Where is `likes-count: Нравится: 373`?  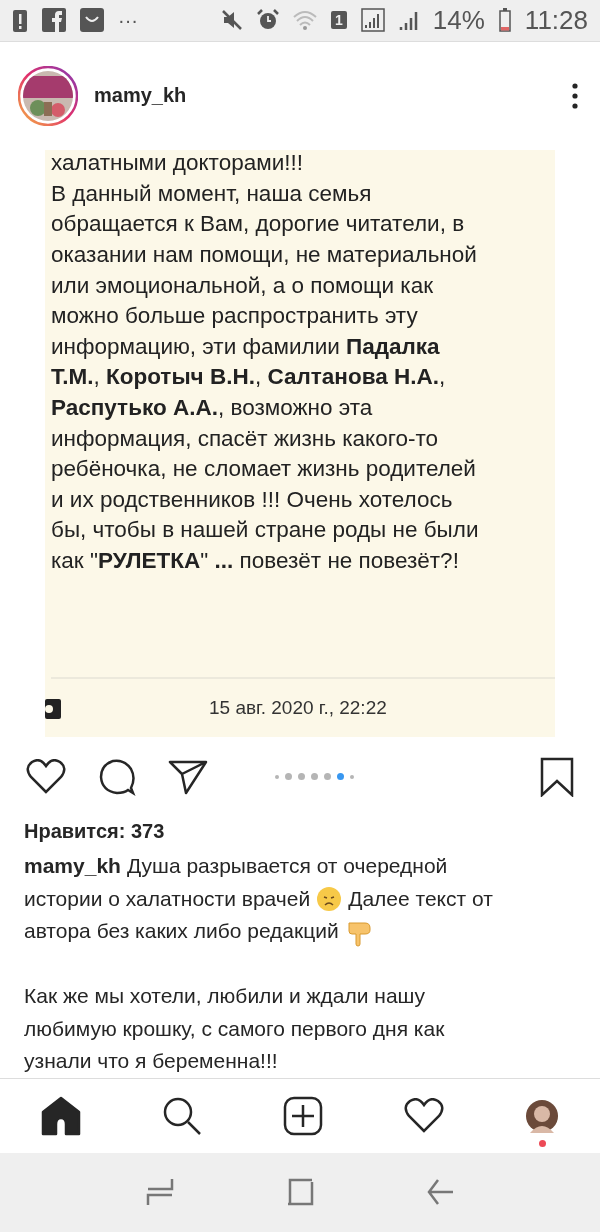
likes-count: Нравится: 373 is located at coordinates (300, 831).